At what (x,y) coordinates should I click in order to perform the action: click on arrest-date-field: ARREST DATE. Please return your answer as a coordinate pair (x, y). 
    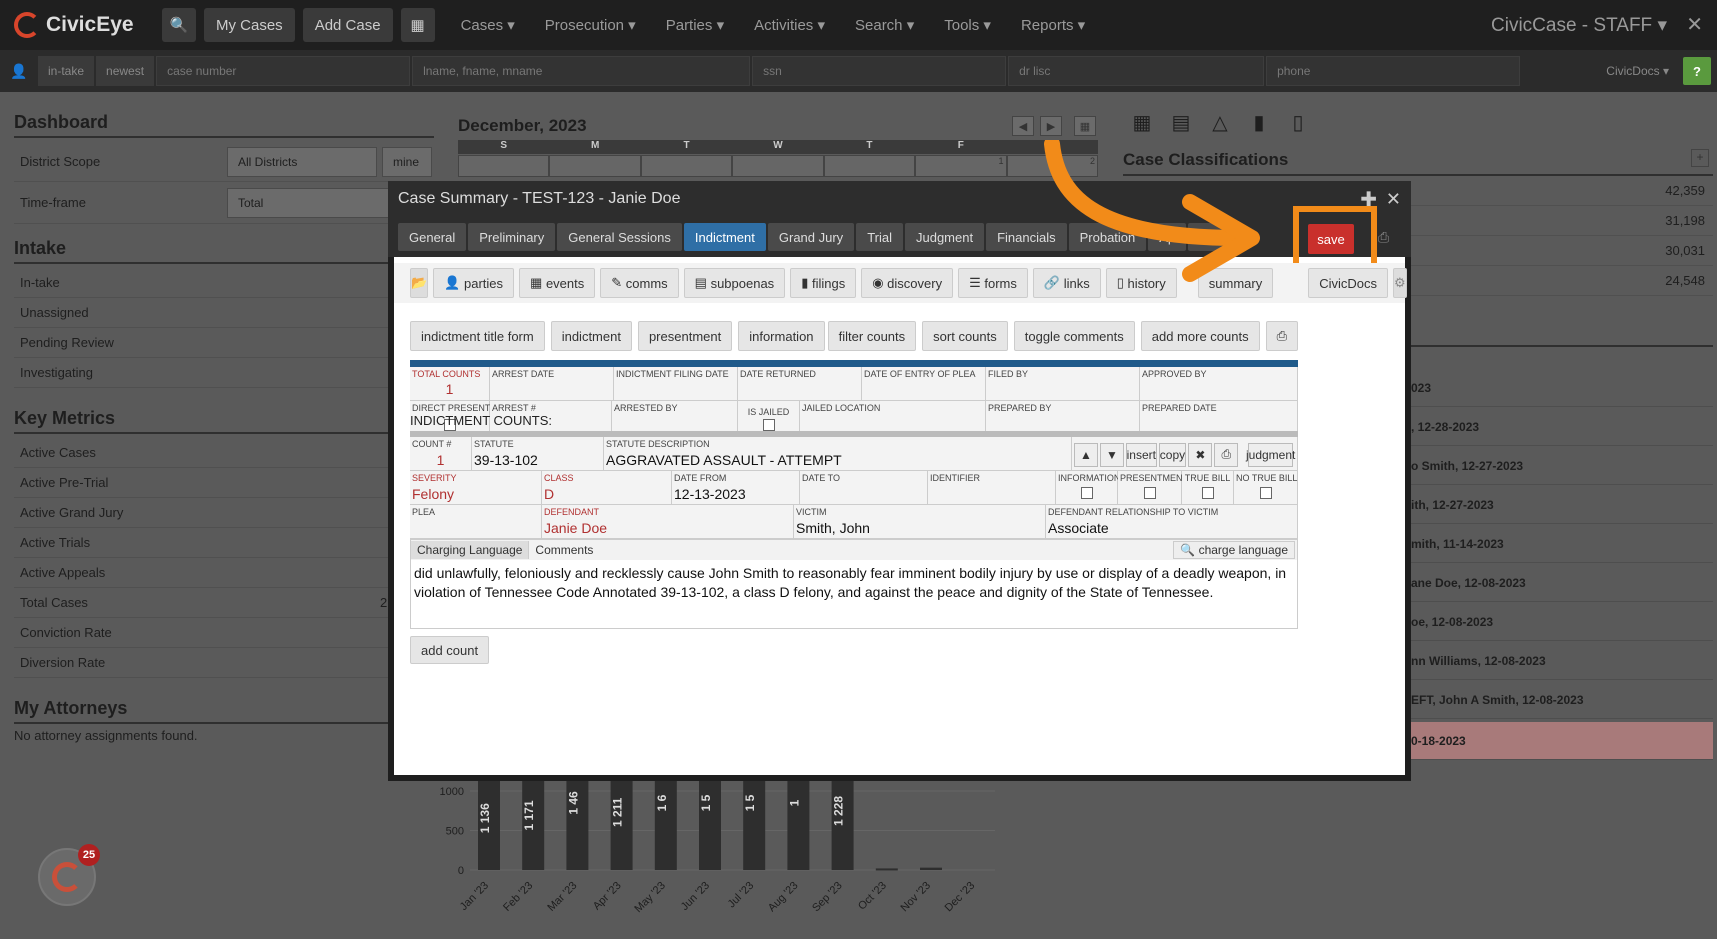
    Looking at the image, I should click on (552, 384).